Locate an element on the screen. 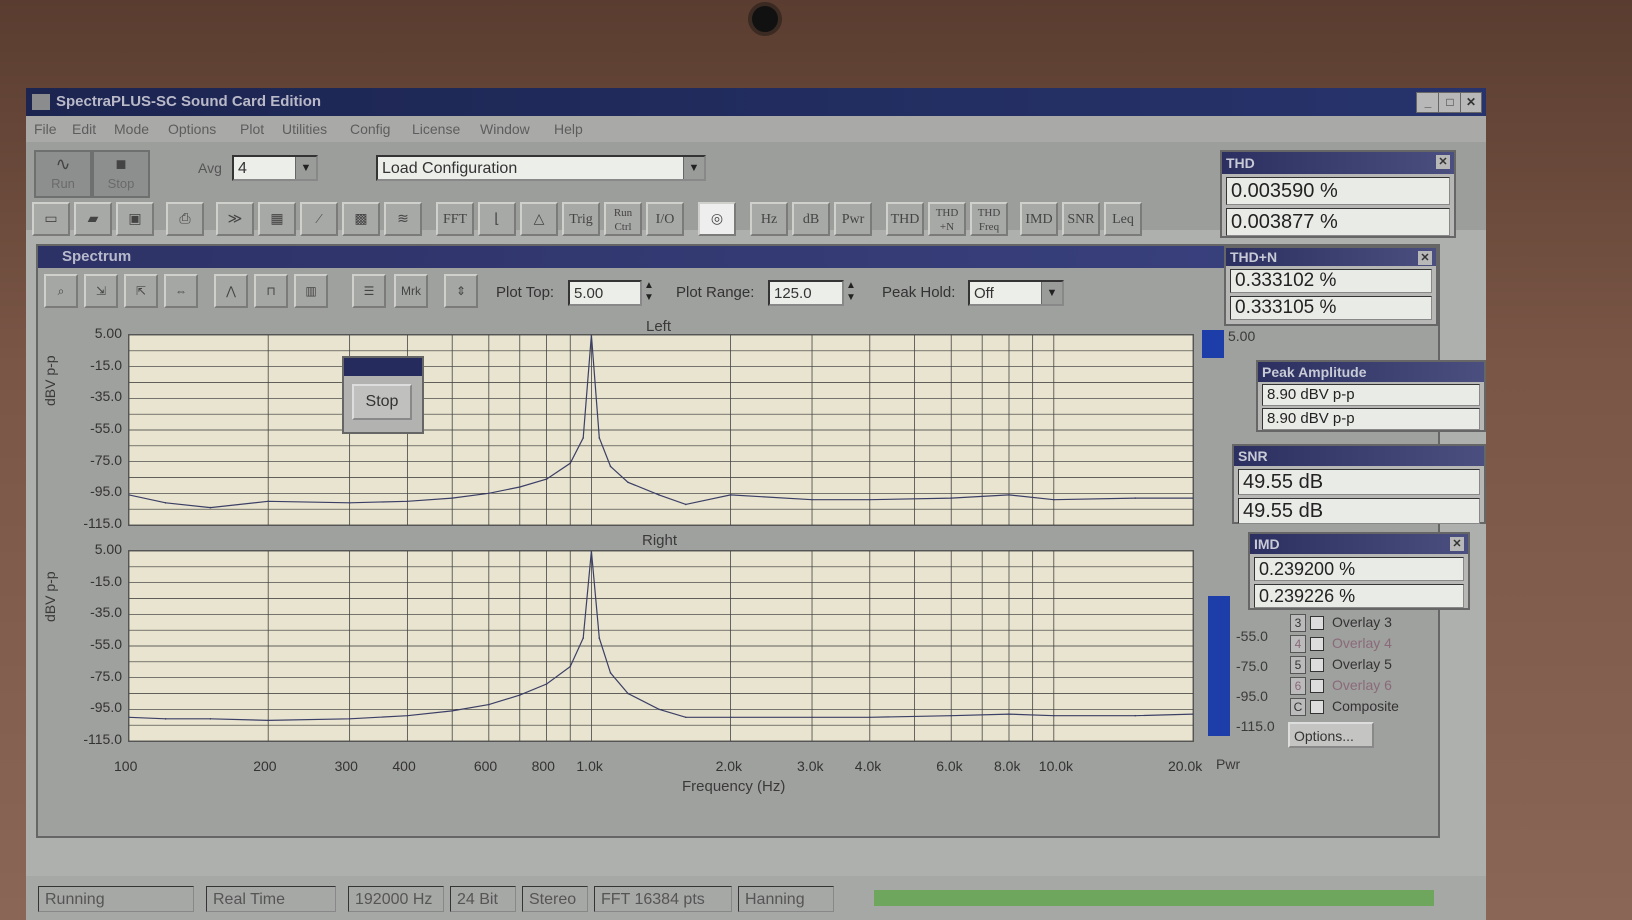 This screenshot has width=1632, height=920. overlay-number: C is located at coordinates (1298, 707).